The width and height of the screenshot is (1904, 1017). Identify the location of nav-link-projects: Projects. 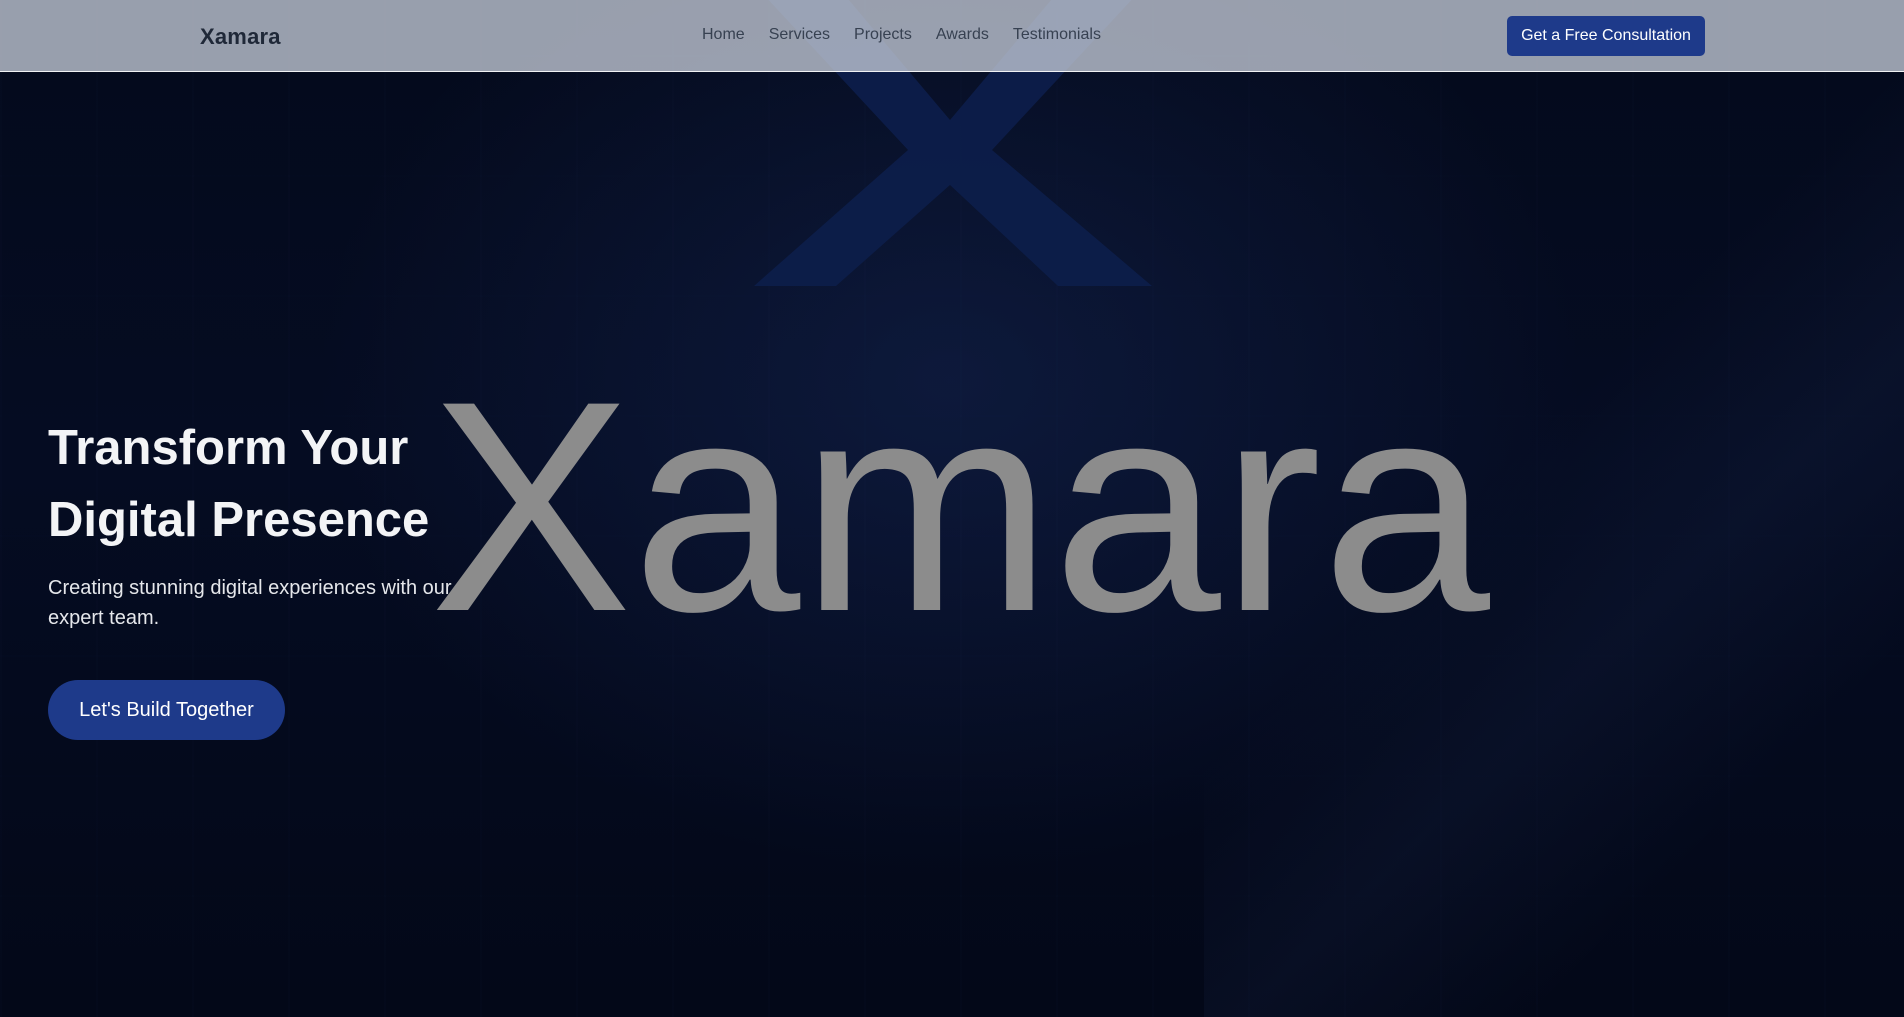
(883, 35).